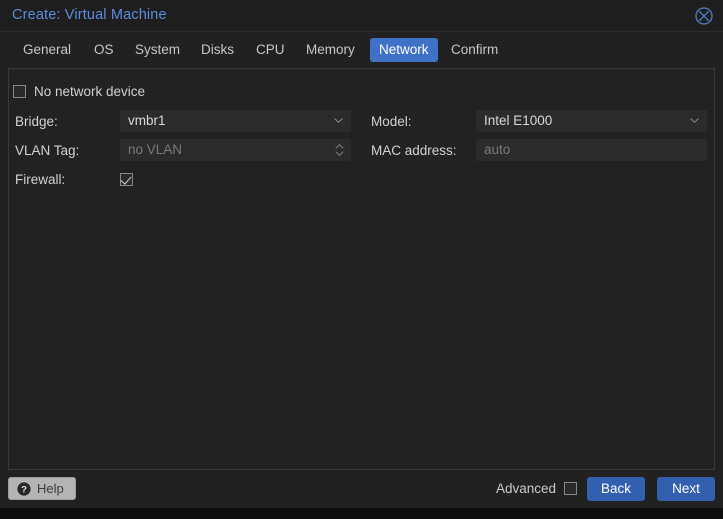  What do you see at coordinates (361, 16) in the screenshot?
I see `dialog-titlebar: Create: Virtual Machine` at bounding box center [361, 16].